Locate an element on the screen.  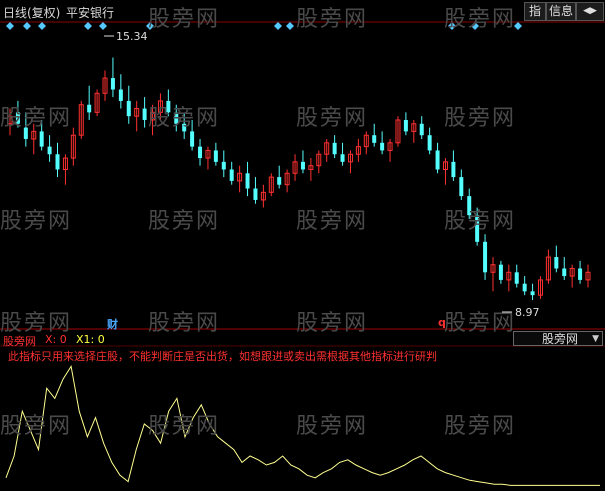
indicator-selector: 股旁网 ▼ is located at coordinates (558, 338).